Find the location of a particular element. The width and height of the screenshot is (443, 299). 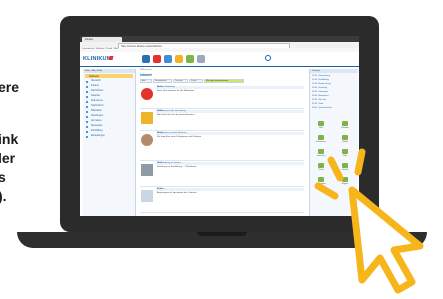

side-text-line-1: ere is located at coordinates (10, 87).